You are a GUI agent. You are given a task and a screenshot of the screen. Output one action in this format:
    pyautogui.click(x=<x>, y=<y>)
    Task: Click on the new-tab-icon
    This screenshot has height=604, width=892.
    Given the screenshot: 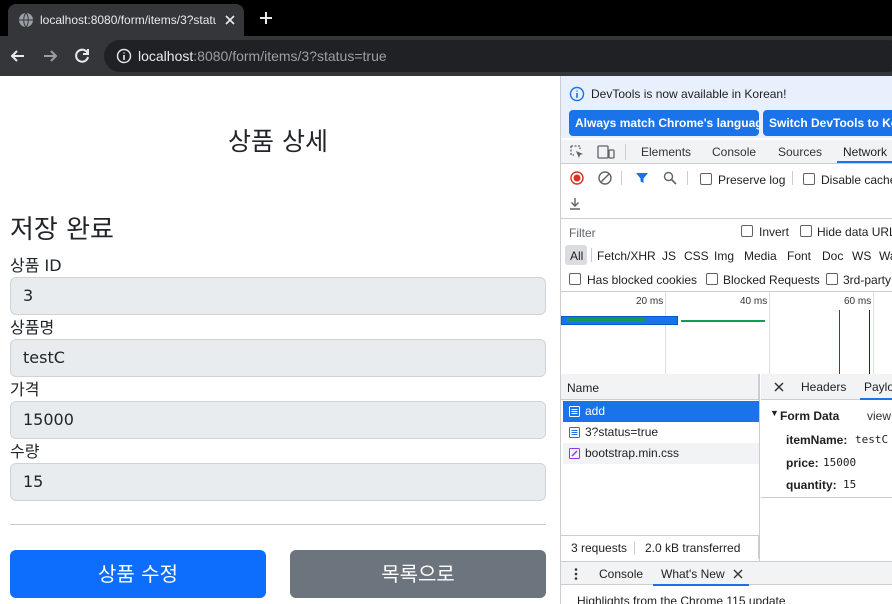 What is the action you would take?
    pyautogui.click(x=266, y=18)
    